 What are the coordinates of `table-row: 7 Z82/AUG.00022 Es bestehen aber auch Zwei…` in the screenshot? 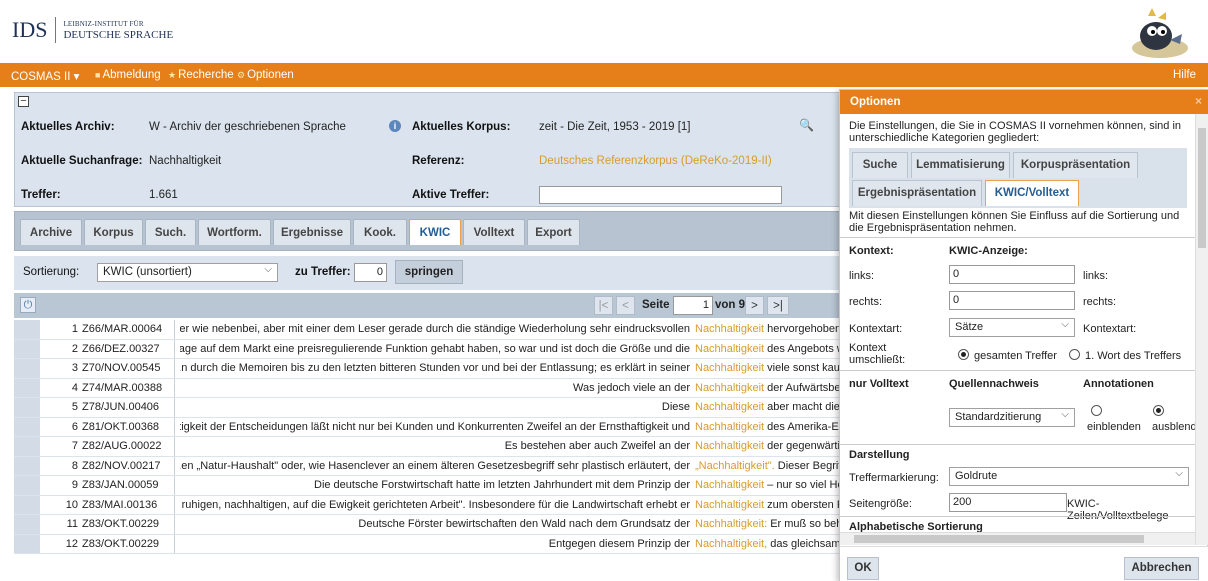 It's located at (430, 447).